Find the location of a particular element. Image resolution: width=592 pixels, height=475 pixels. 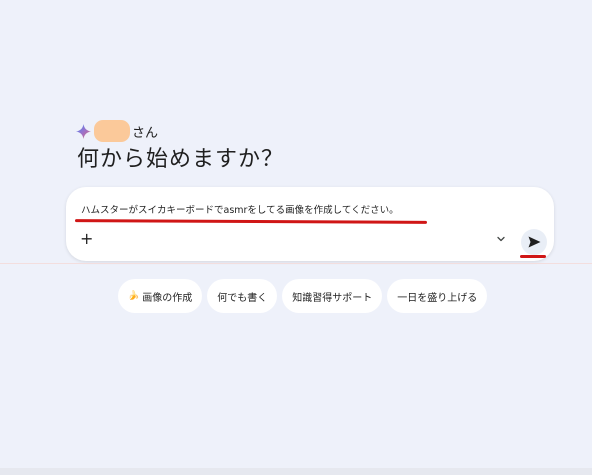

send-icon is located at coordinates (534, 242).